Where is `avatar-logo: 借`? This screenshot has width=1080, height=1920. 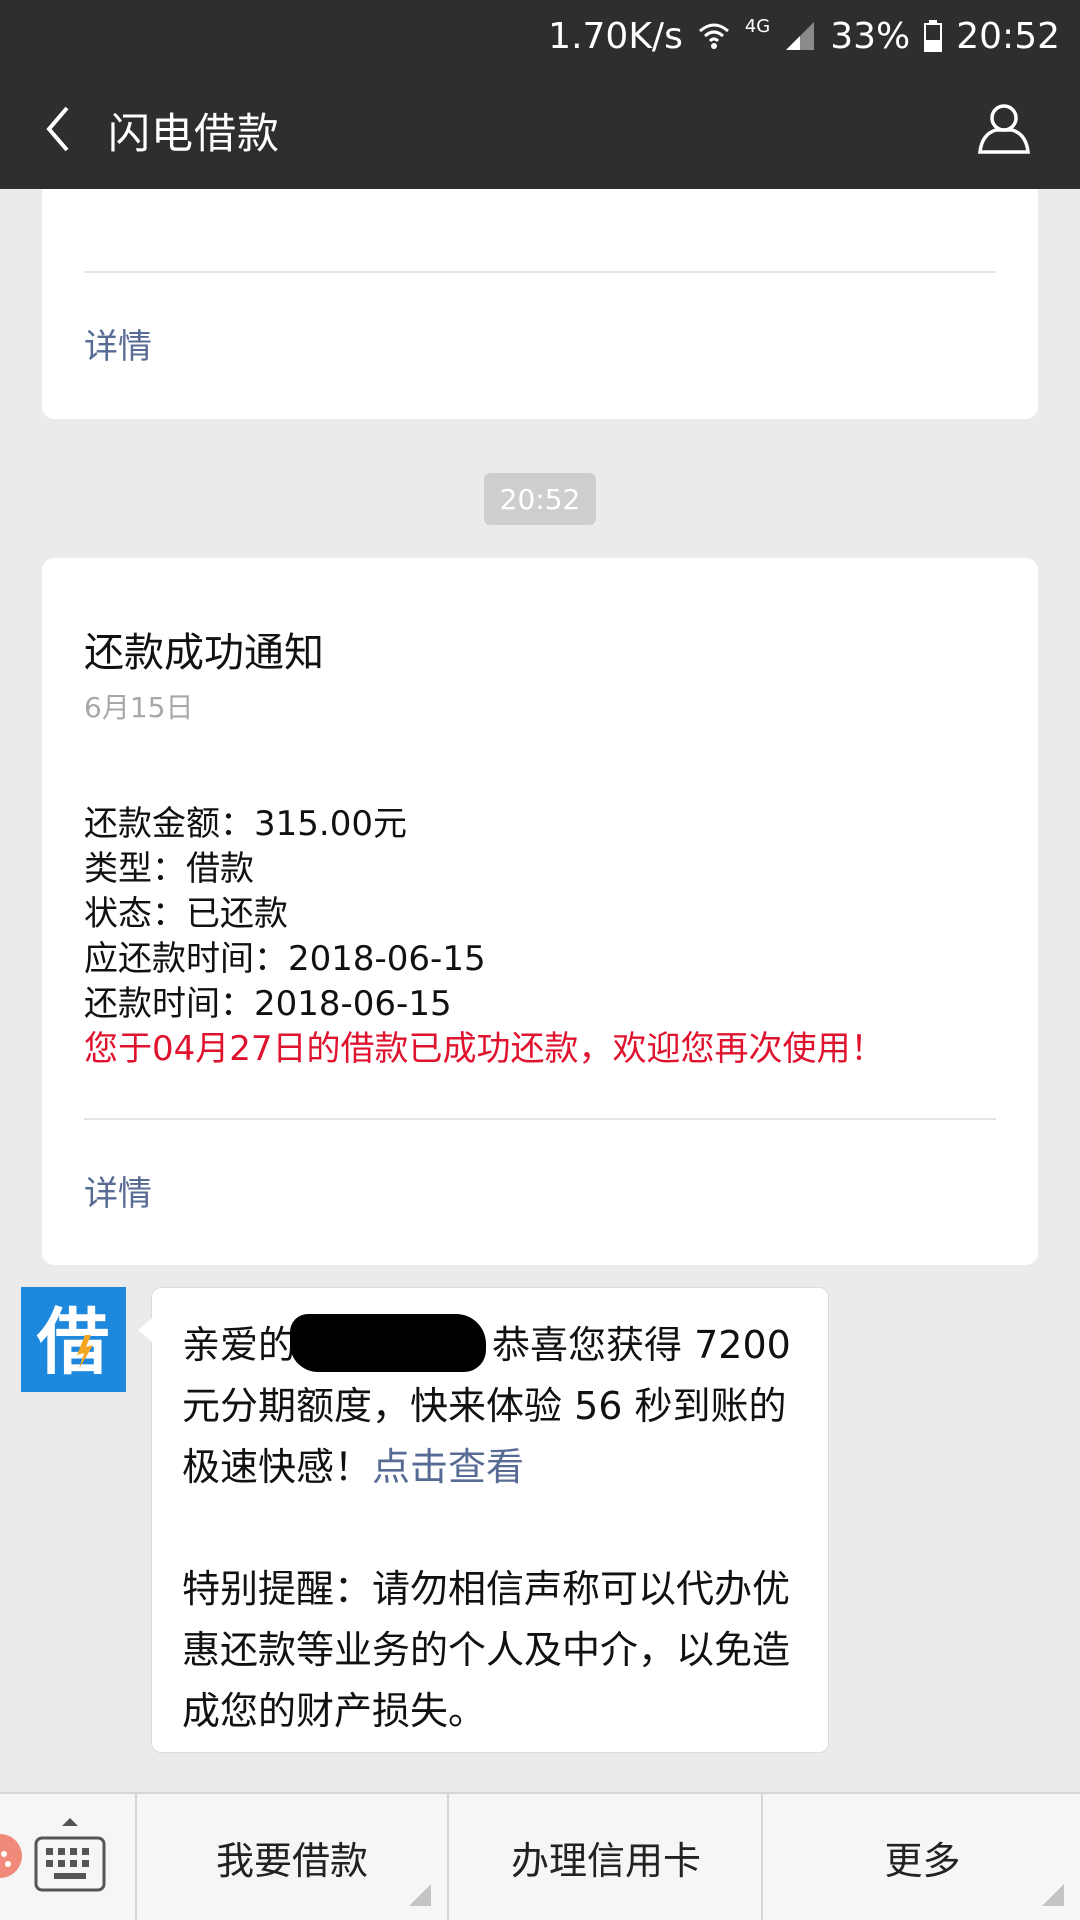
avatar-logo: 借 is located at coordinates (72, 1342).